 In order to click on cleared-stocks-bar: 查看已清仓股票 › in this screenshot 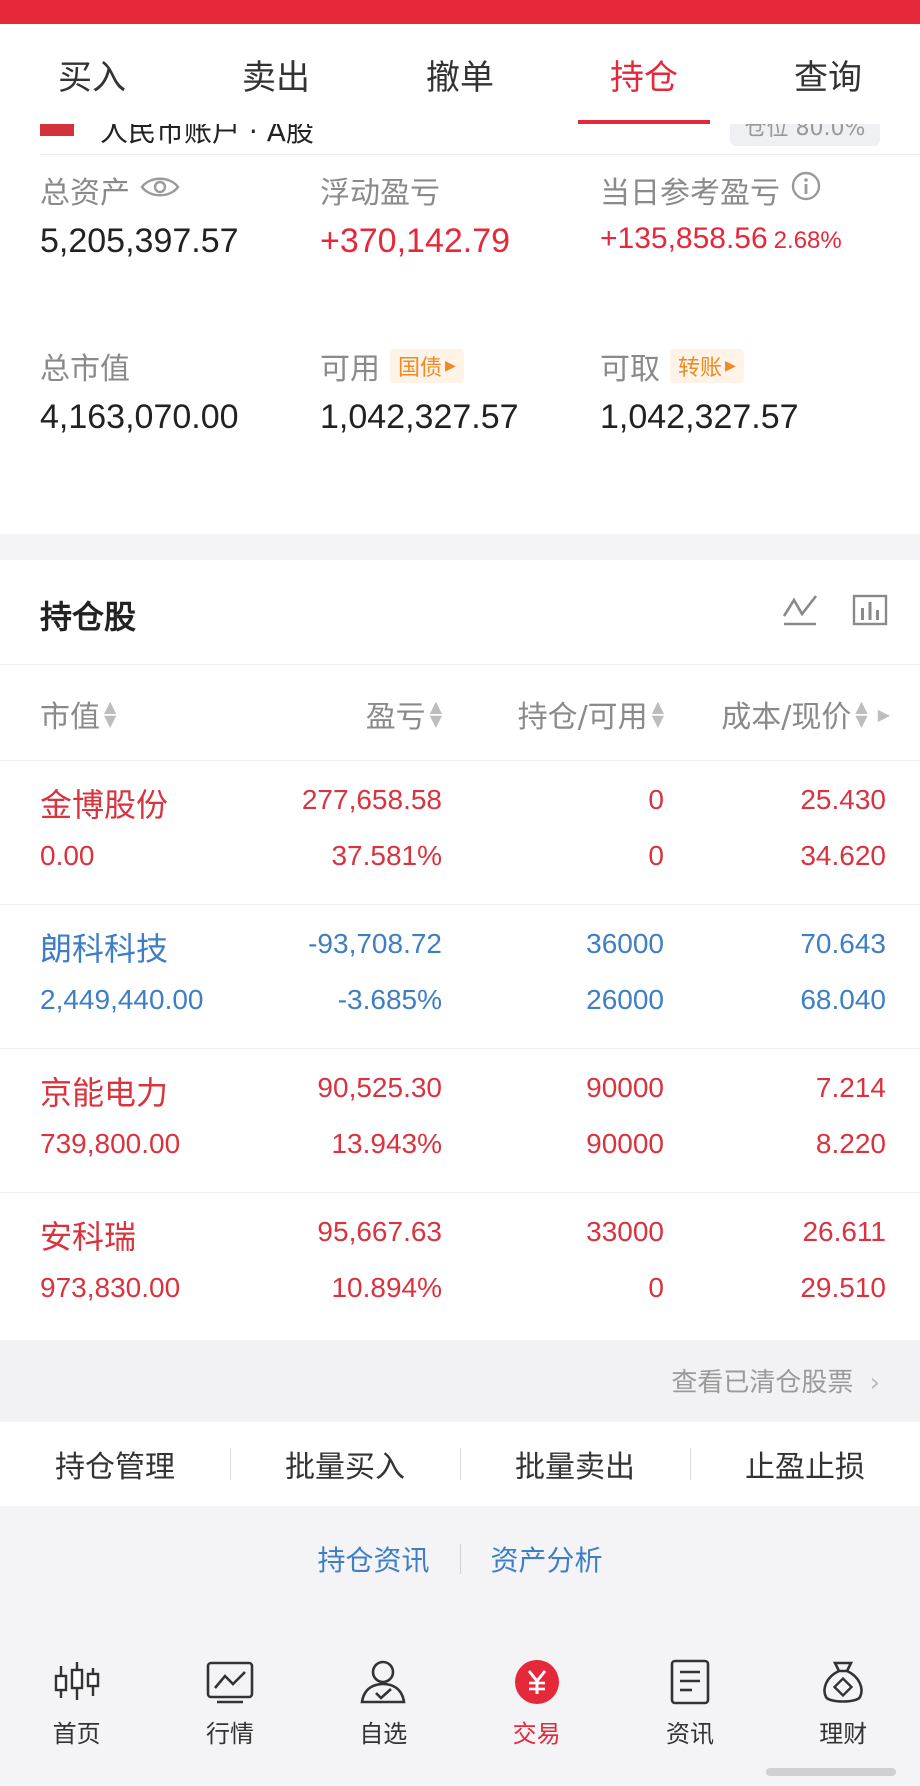, I will do `click(460, 1381)`.